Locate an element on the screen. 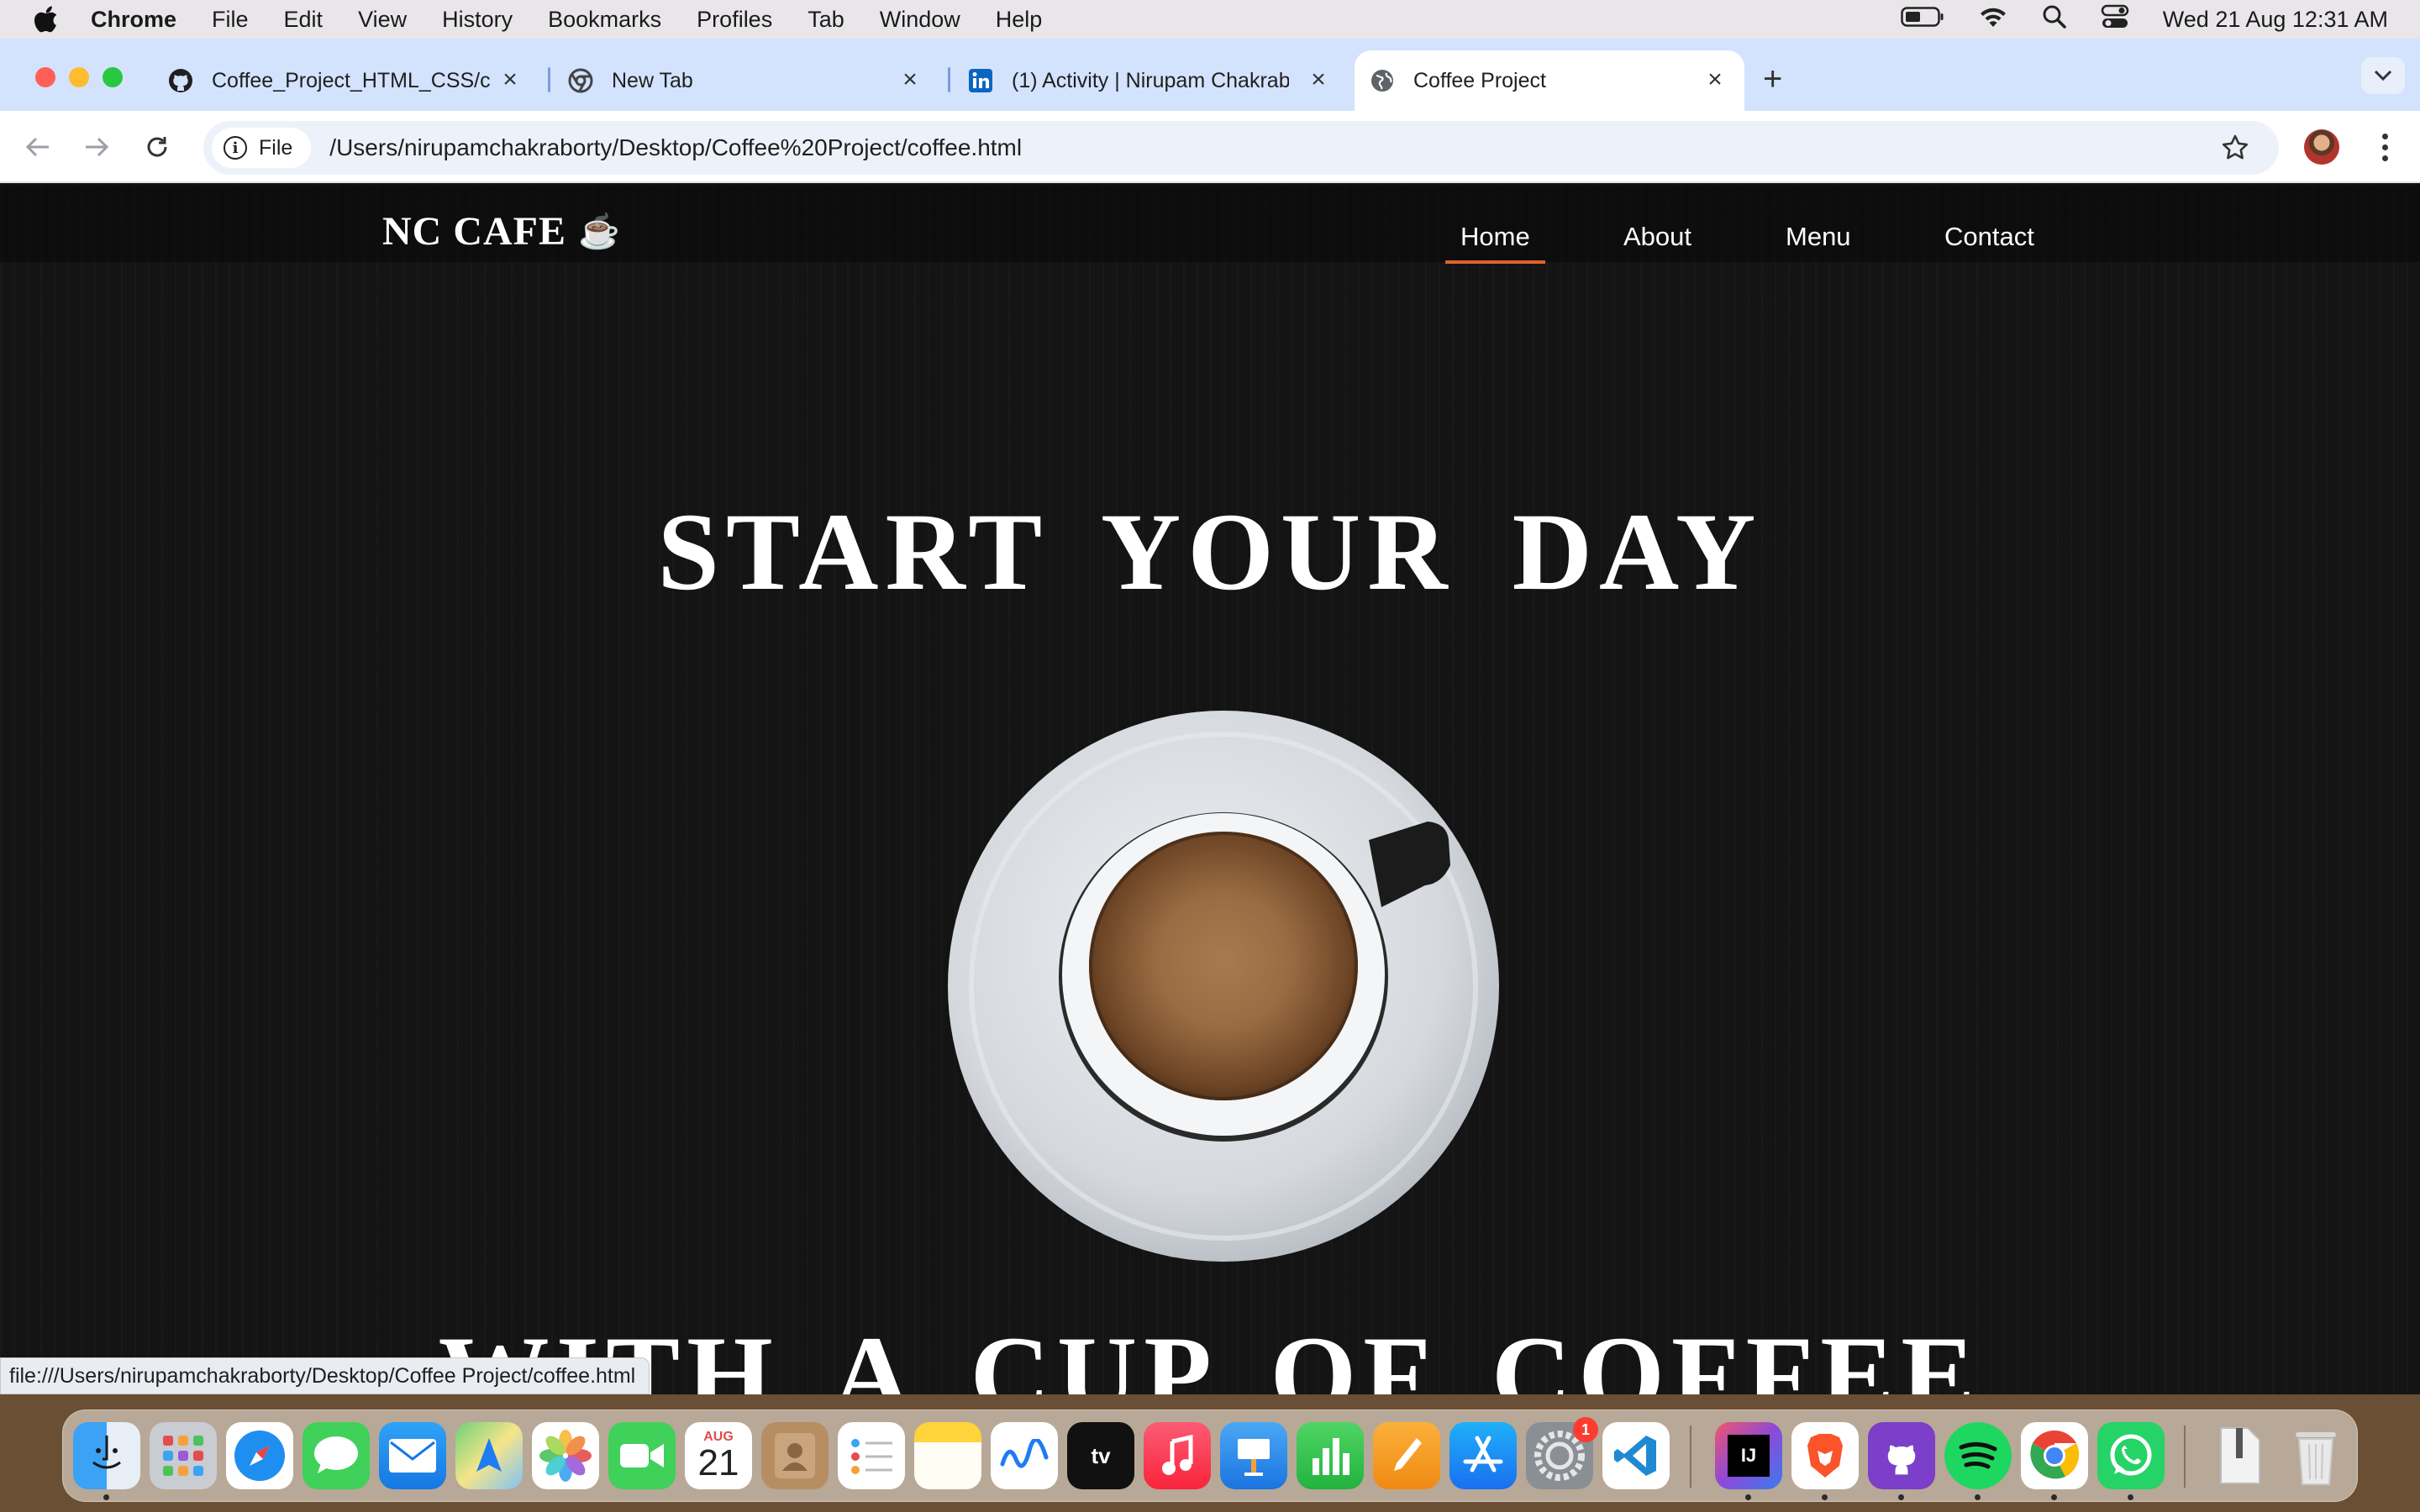 This screenshot has height=1512, width=2420. chrome-icon is located at coordinates (581, 80).